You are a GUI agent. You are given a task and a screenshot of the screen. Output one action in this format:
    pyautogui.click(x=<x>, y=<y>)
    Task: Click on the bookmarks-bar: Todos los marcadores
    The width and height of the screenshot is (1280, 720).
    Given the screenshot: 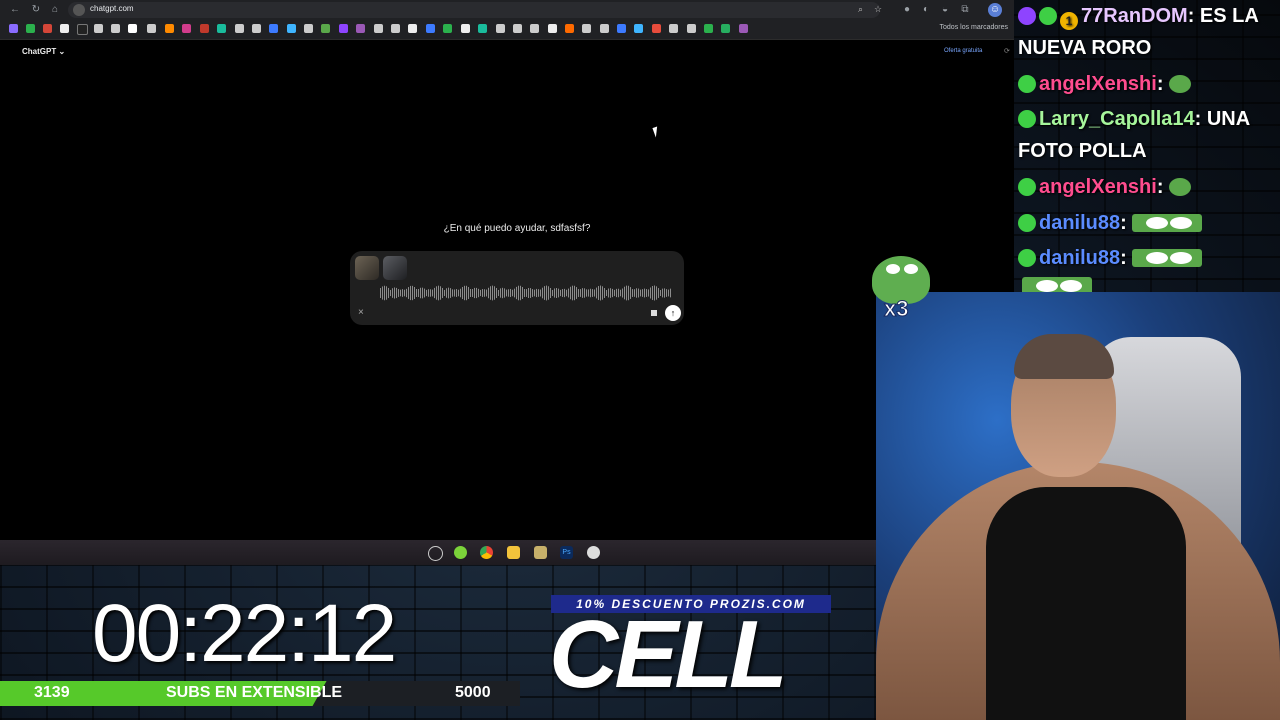 What is the action you would take?
    pyautogui.click(x=507, y=30)
    